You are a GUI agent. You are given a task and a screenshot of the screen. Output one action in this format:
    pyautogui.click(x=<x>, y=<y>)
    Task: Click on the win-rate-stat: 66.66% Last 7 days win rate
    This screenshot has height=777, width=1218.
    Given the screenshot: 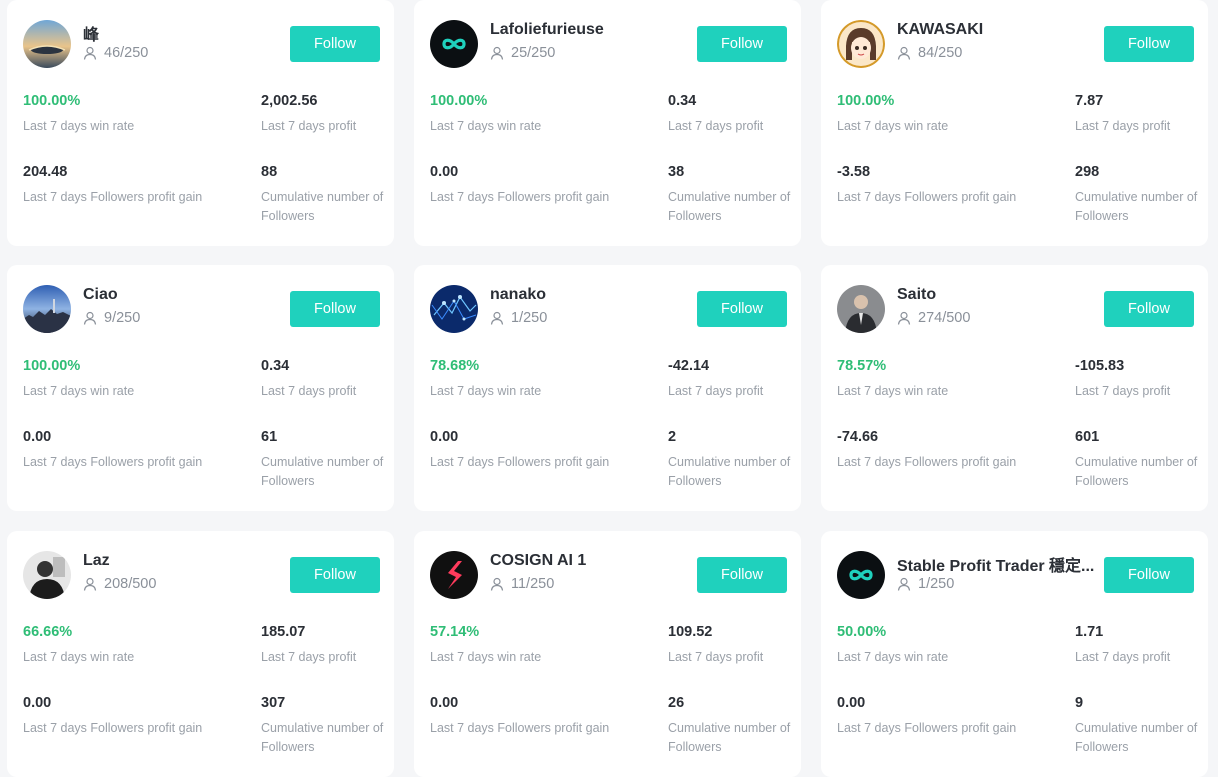 What is the action you would take?
    pyautogui.click(x=78, y=645)
    